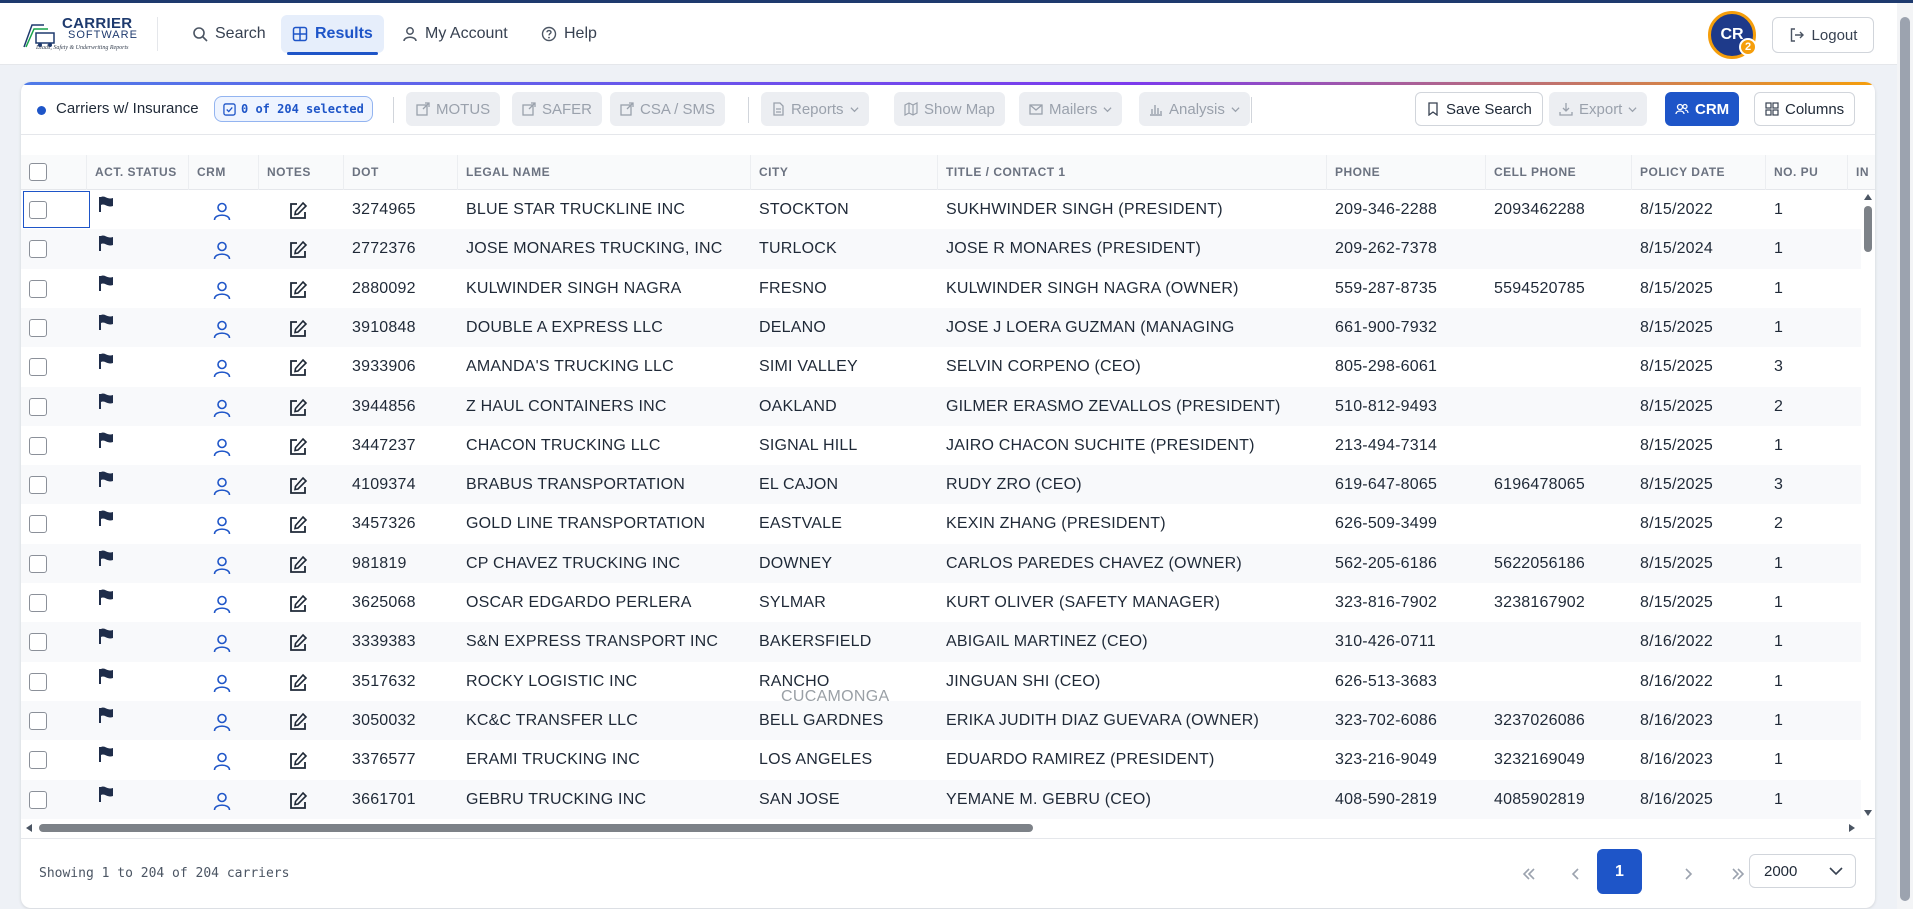 This screenshot has width=1913, height=909. What do you see at coordinates (1868, 505) in the screenshot?
I see `table-vertical-scrollbar` at bounding box center [1868, 505].